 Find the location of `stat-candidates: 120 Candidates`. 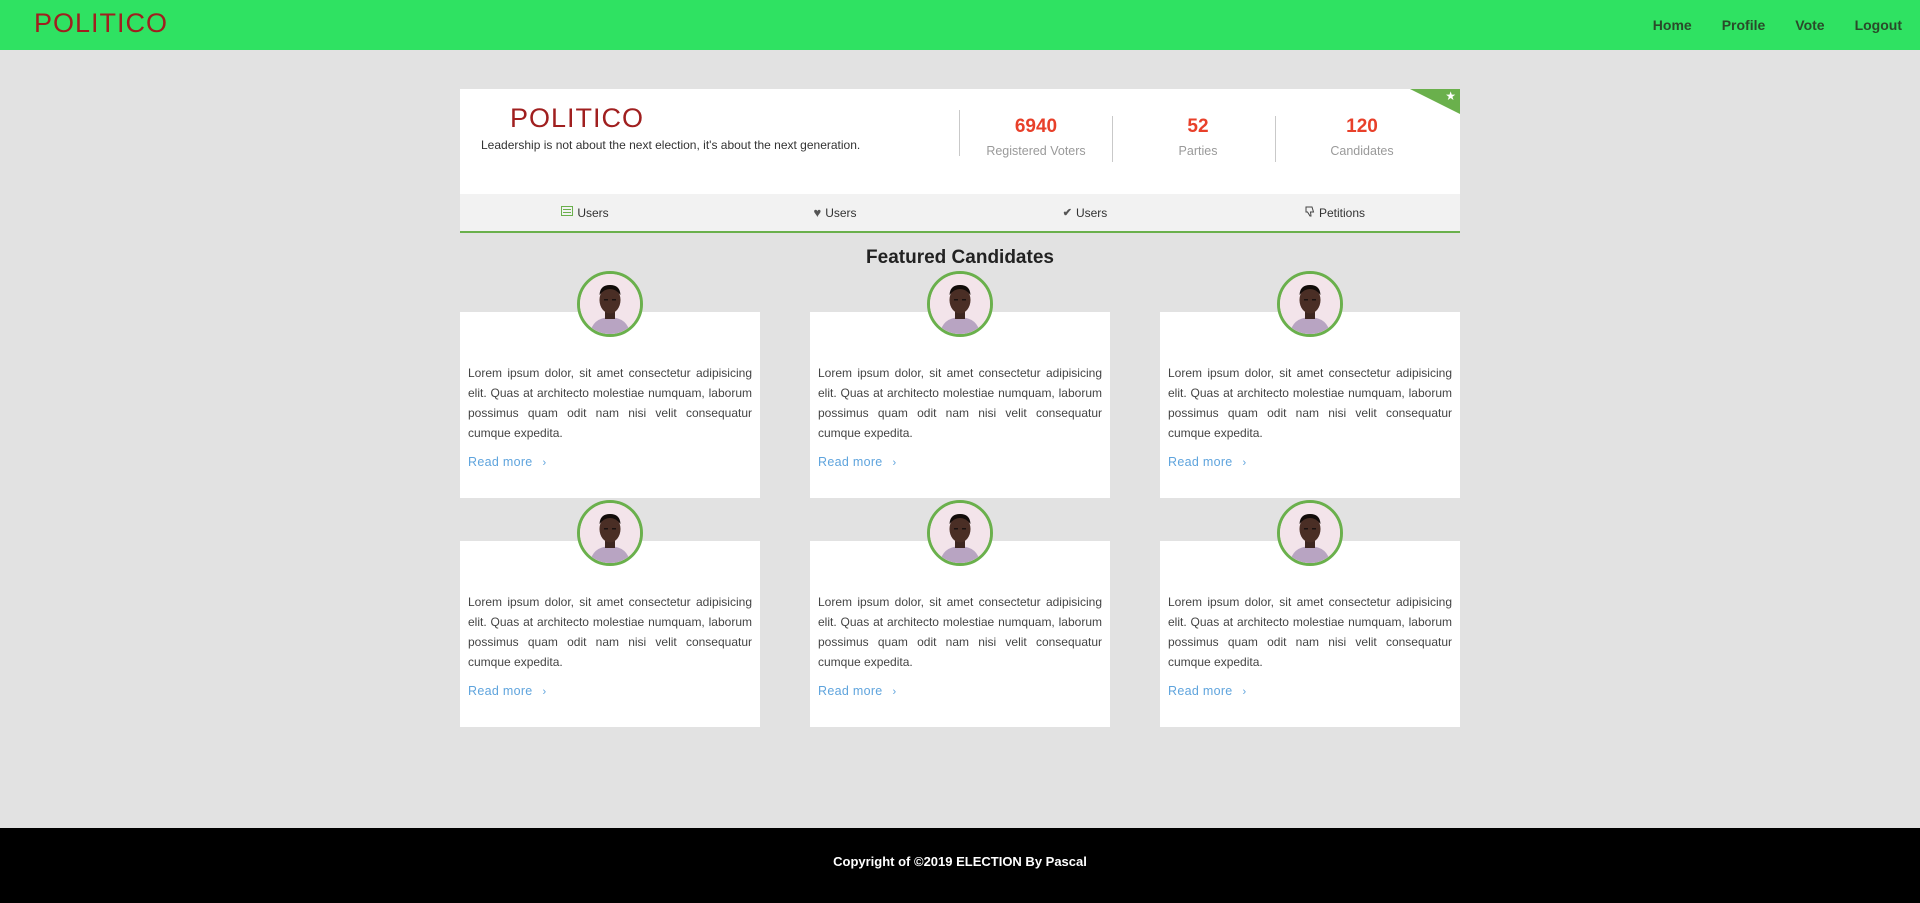

stat-candidates: 120 Candidates is located at coordinates (1362, 137).